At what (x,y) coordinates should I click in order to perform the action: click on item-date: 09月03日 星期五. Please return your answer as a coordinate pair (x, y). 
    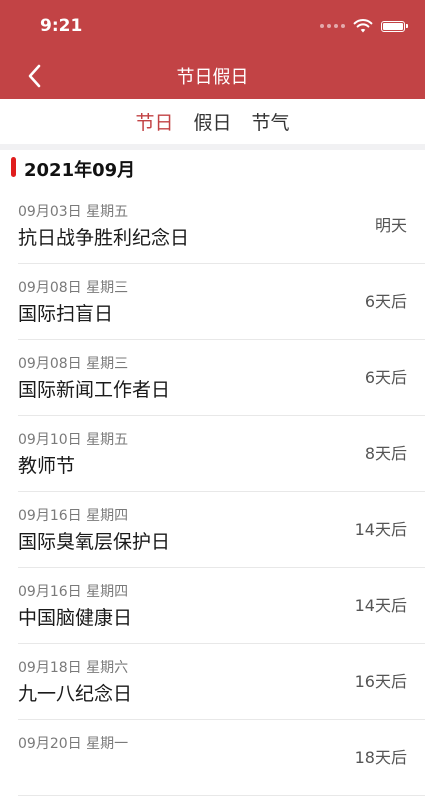
    Looking at the image, I should click on (73, 212).